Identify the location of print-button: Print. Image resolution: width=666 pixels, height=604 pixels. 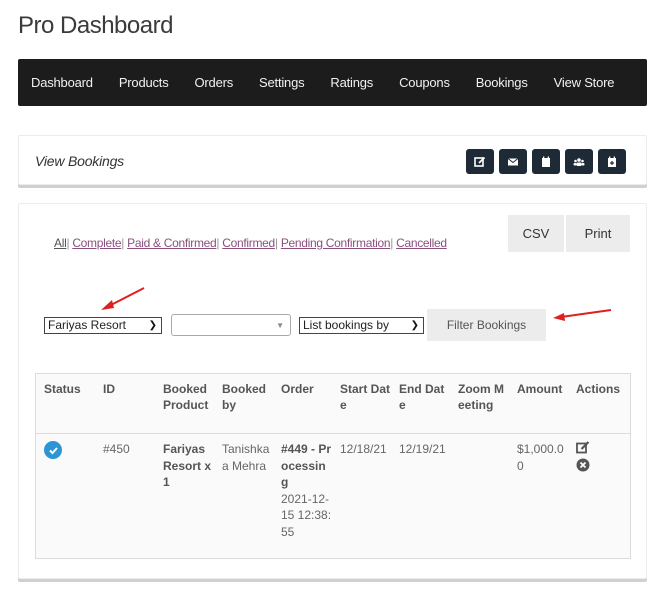
(598, 233).